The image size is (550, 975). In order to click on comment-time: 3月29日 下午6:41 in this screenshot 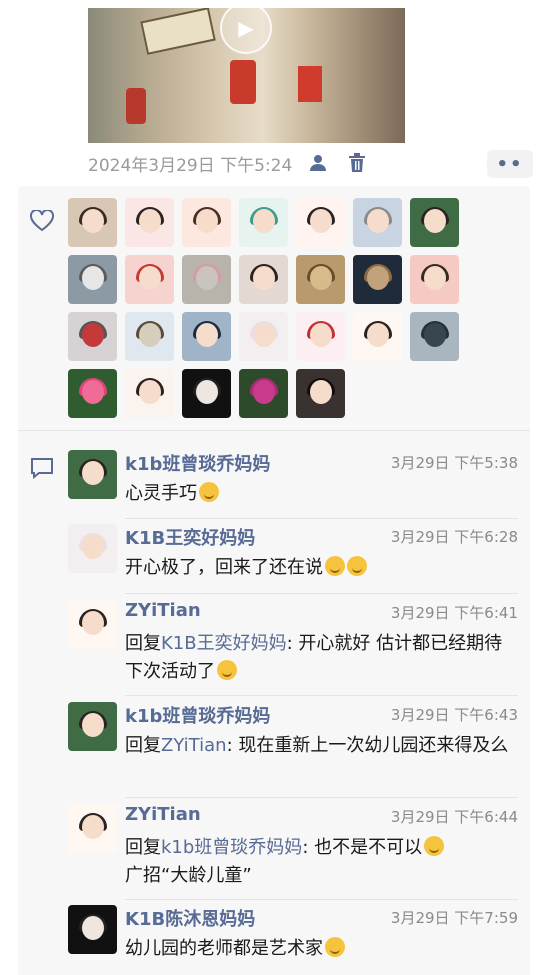, I will do `click(454, 613)`.